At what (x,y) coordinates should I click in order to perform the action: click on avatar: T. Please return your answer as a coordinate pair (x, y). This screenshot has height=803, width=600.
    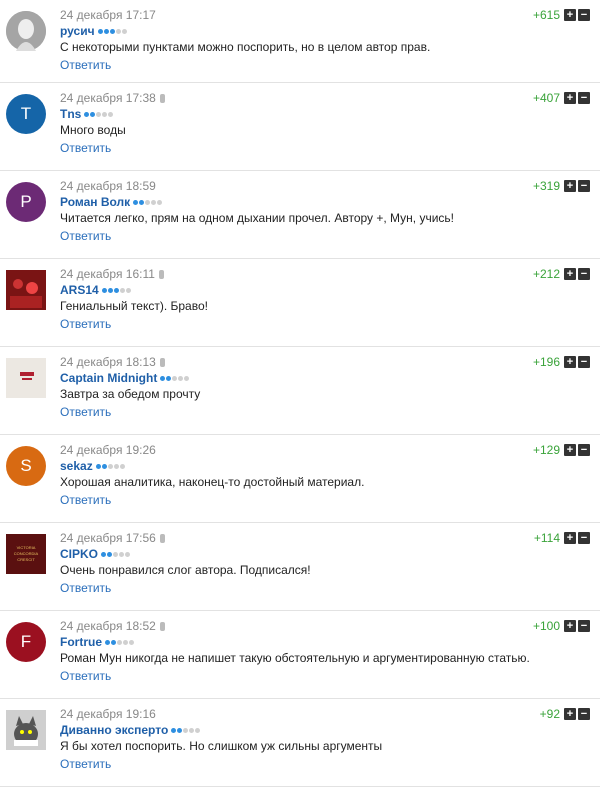
    Looking at the image, I should click on (26, 114).